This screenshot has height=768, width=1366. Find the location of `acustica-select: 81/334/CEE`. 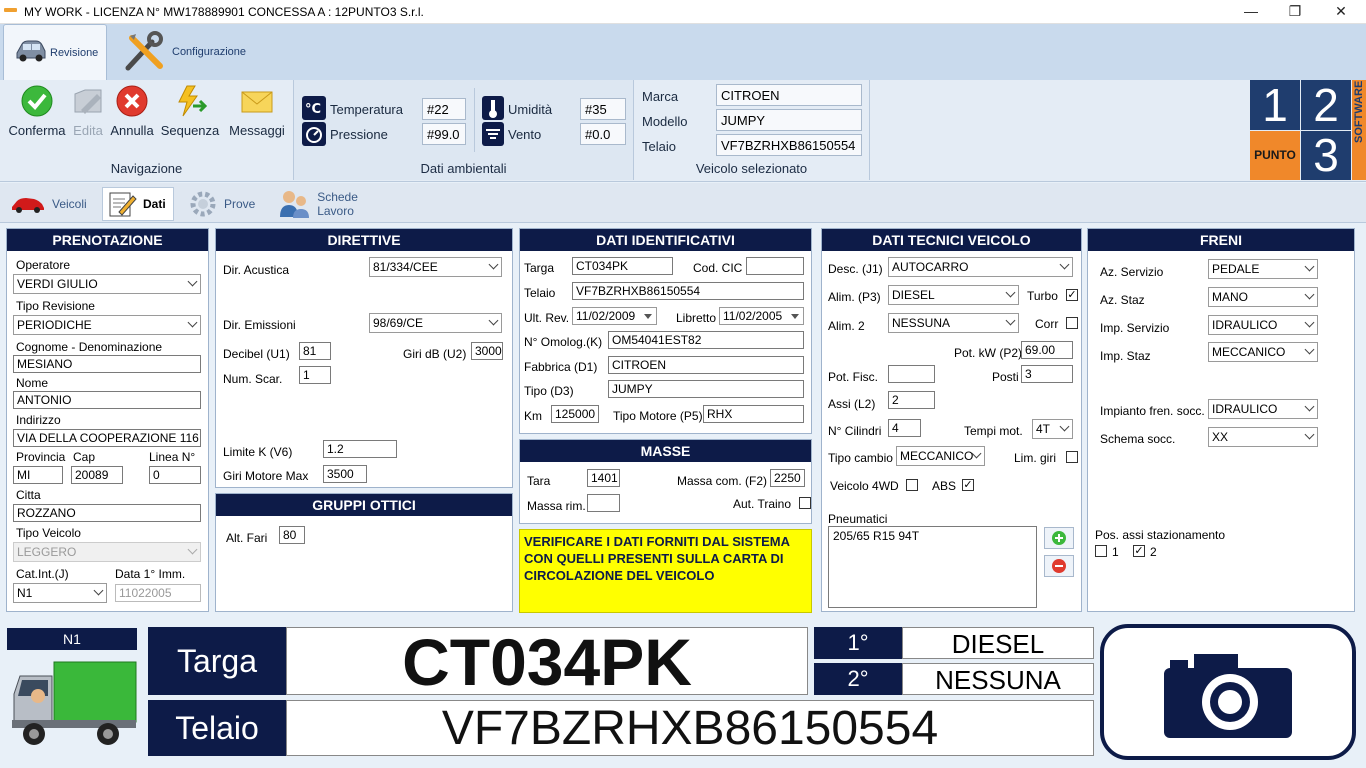

acustica-select: 81/334/CEE is located at coordinates (435, 267).